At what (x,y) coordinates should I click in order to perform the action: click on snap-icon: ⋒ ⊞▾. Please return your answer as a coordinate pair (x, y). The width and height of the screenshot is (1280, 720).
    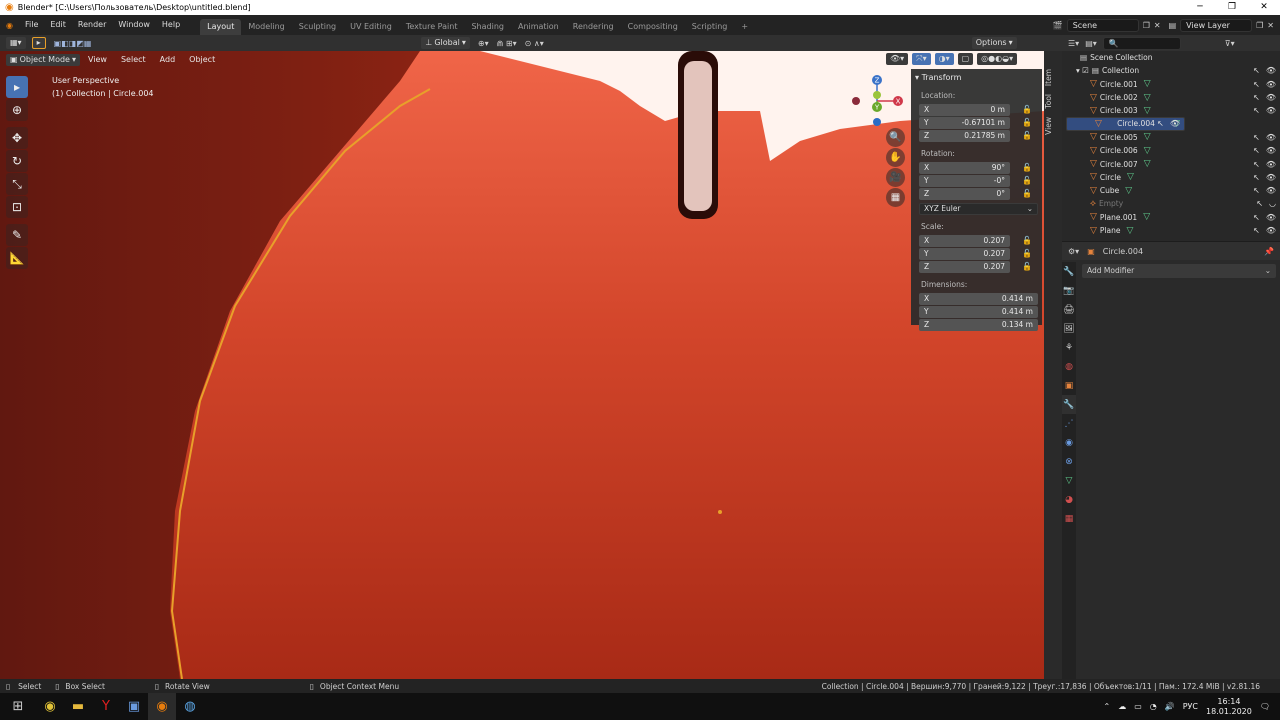
    Looking at the image, I should click on (507, 43).